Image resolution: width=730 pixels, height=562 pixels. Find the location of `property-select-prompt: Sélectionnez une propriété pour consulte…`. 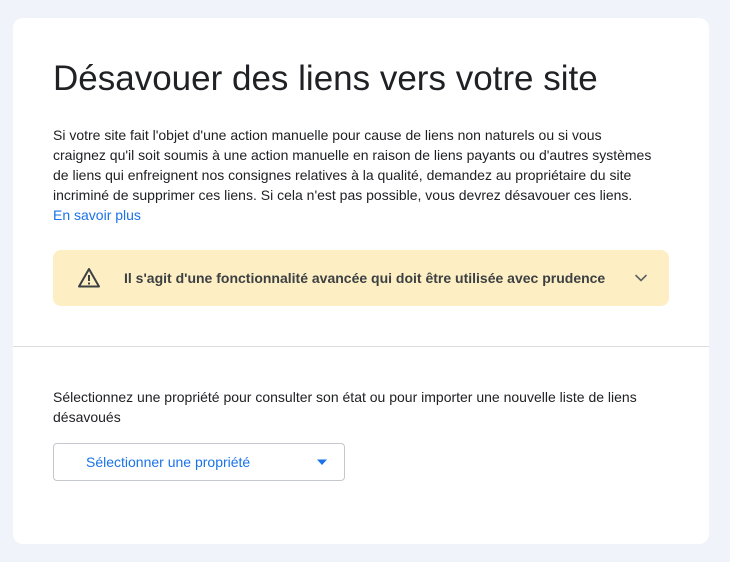

property-select-prompt: Sélectionnez une propriété pour consulte… is located at coordinates (345, 407).